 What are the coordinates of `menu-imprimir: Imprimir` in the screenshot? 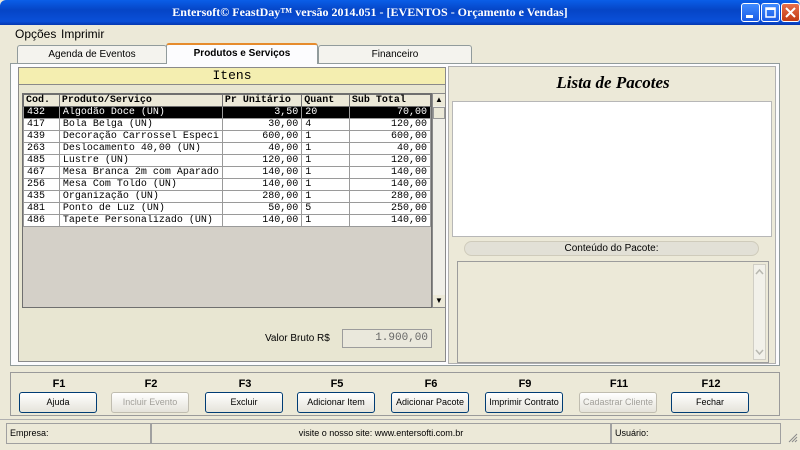 It's located at (82, 34).